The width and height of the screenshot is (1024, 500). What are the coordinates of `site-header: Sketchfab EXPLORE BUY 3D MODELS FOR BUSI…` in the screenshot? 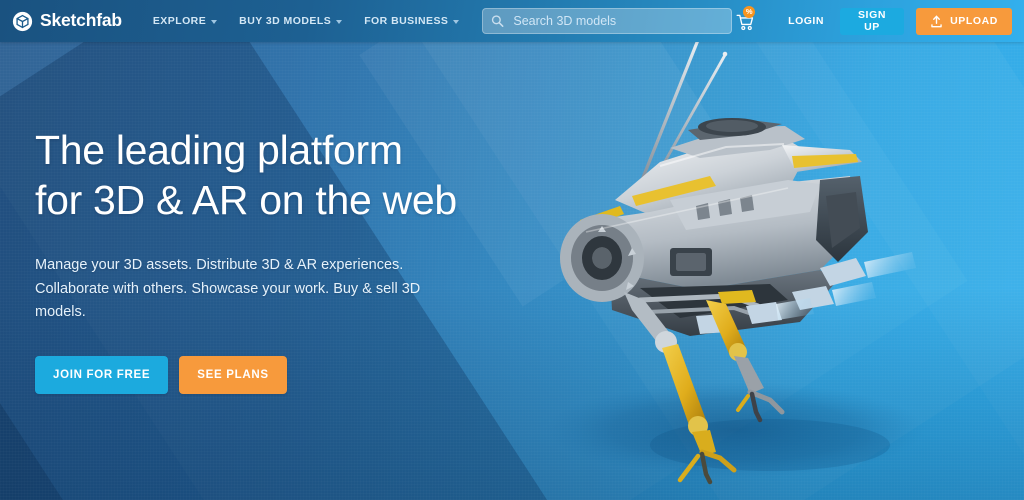 It's located at (512, 21).